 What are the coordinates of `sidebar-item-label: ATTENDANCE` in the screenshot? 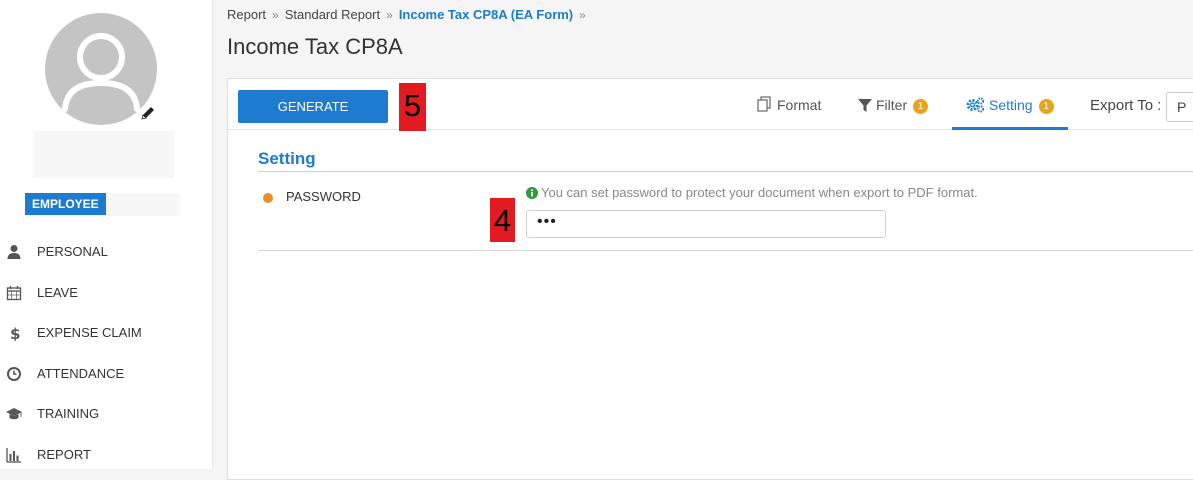 It's located at (81, 373).